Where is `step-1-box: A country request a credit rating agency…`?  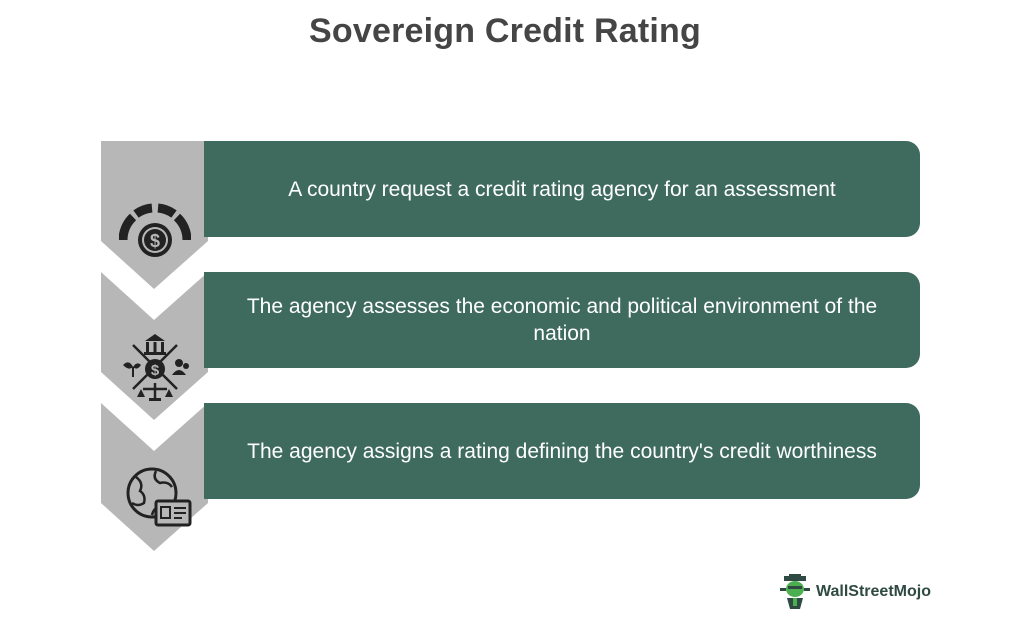 step-1-box: A country request a credit rating agency… is located at coordinates (562, 189).